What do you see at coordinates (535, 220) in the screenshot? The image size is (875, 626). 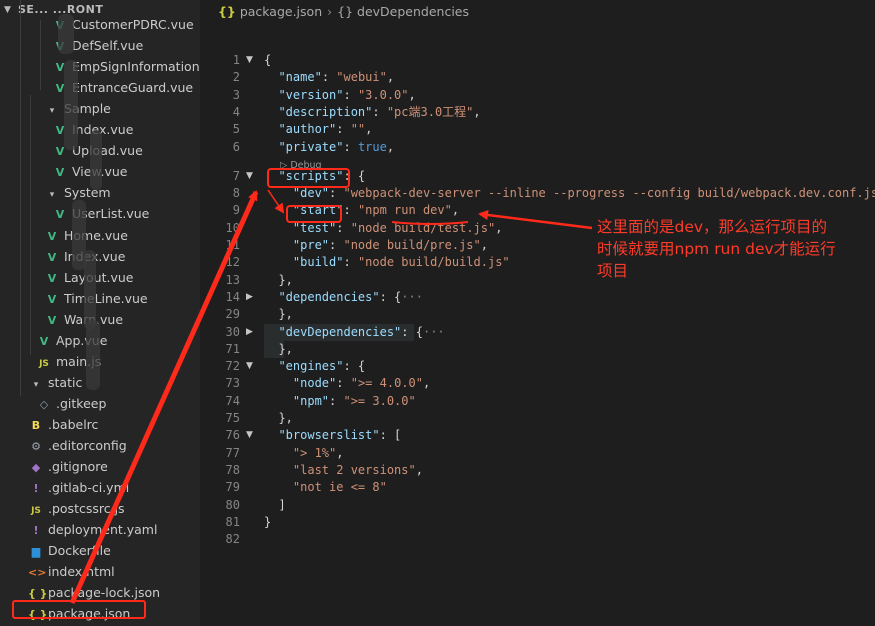 I see `arrow-to-start` at bounding box center [535, 220].